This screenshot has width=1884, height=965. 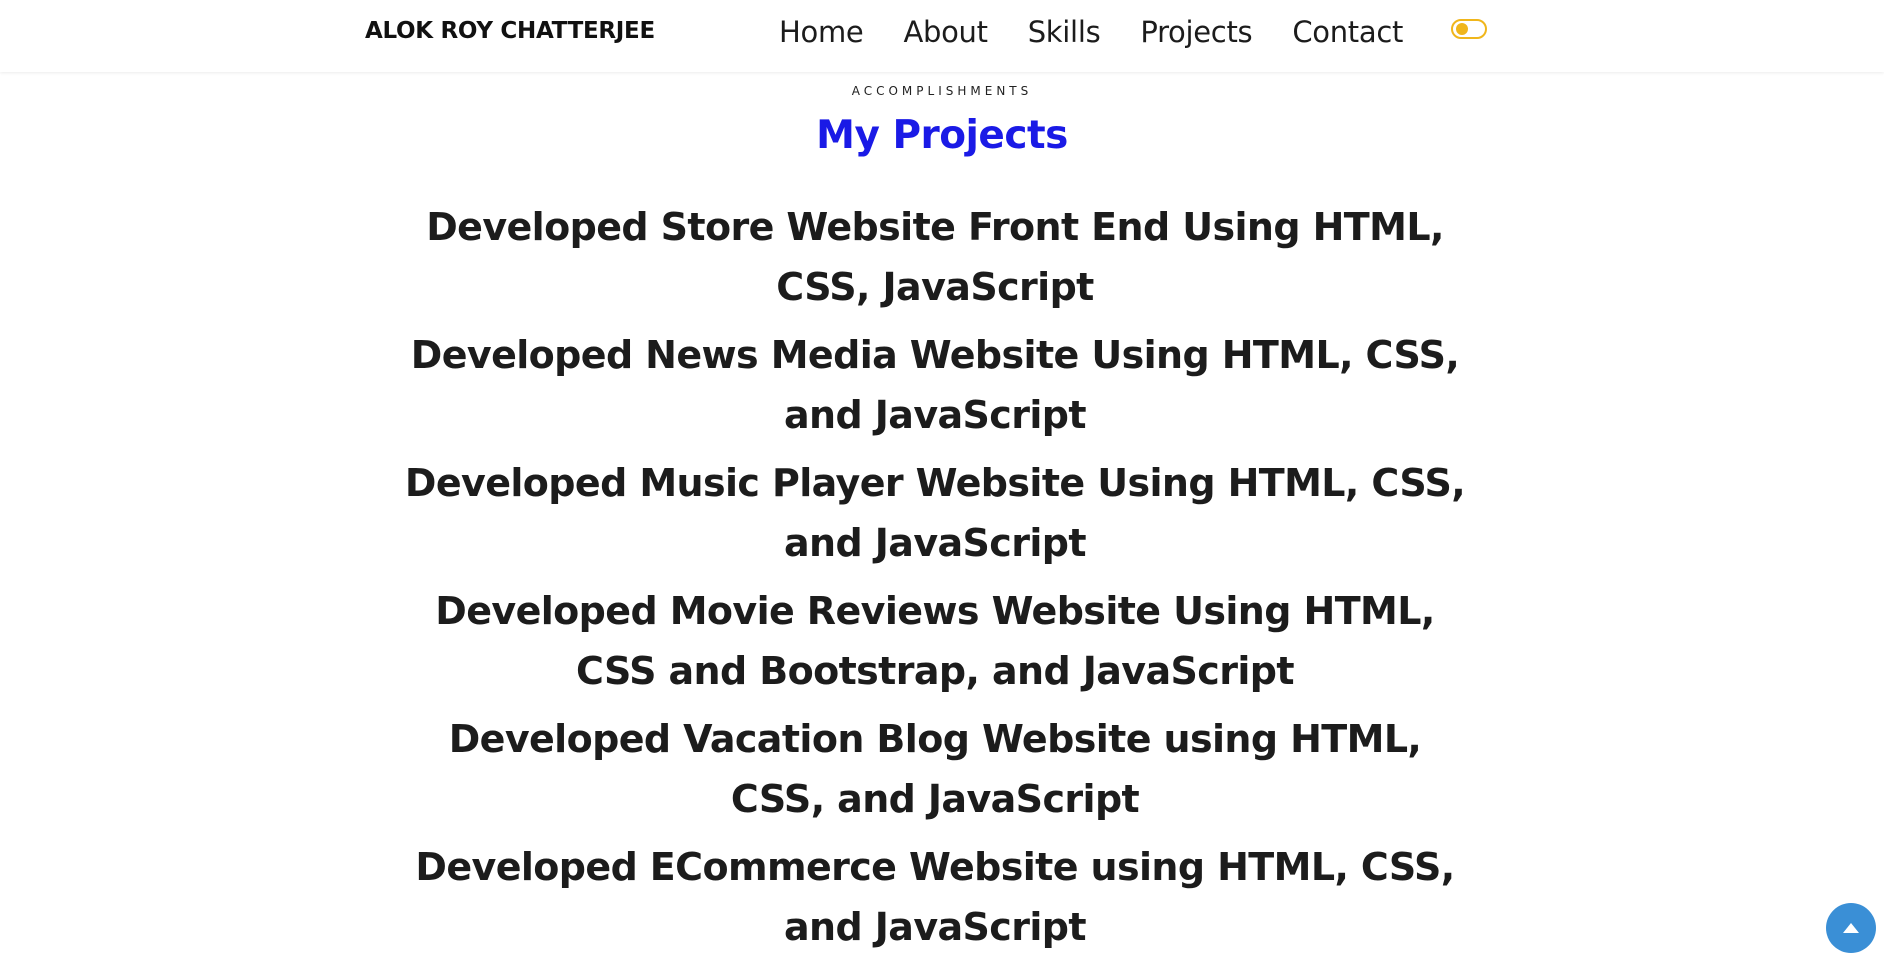 I want to click on nav-link-skills: Skills, so click(x=1064, y=32).